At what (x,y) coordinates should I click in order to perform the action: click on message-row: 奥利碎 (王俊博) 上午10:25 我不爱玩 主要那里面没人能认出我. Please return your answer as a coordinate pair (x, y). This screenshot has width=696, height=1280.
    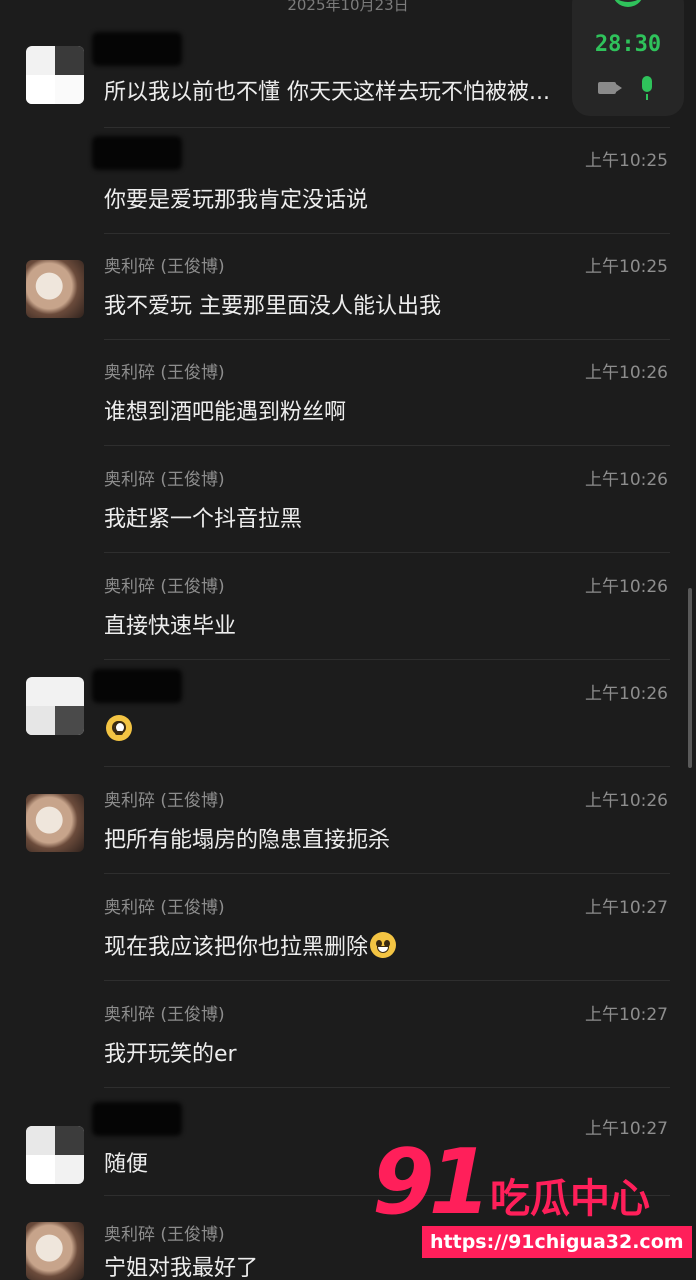
    Looking at the image, I should click on (348, 287).